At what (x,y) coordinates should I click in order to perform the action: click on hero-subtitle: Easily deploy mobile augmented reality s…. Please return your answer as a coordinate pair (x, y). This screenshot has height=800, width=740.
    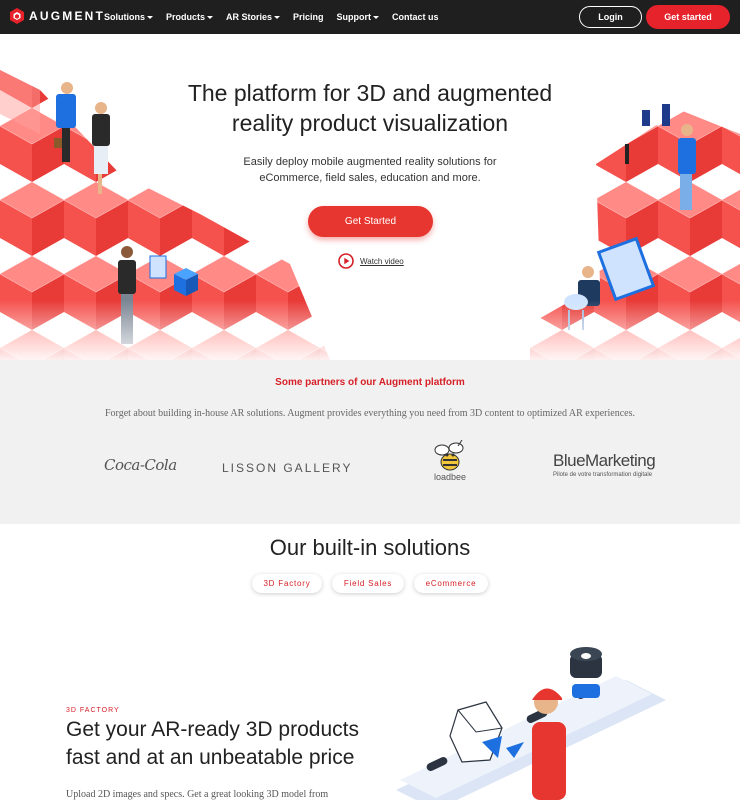
    Looking at the image, I should click on (370, 170).